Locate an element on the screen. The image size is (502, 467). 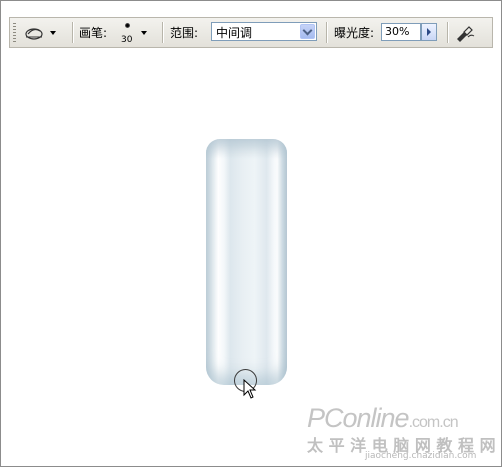
chevron-right-icon is located at coordinates (429, 32).